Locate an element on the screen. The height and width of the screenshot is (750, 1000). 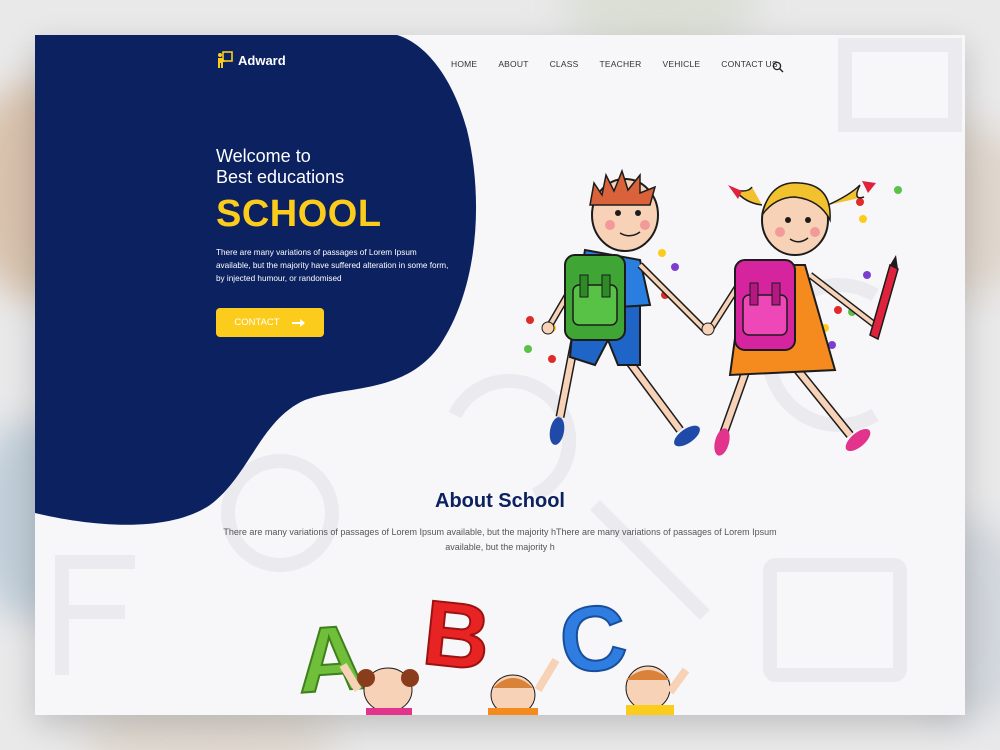
brand-name: Adward is located at coordinates (262, 60).